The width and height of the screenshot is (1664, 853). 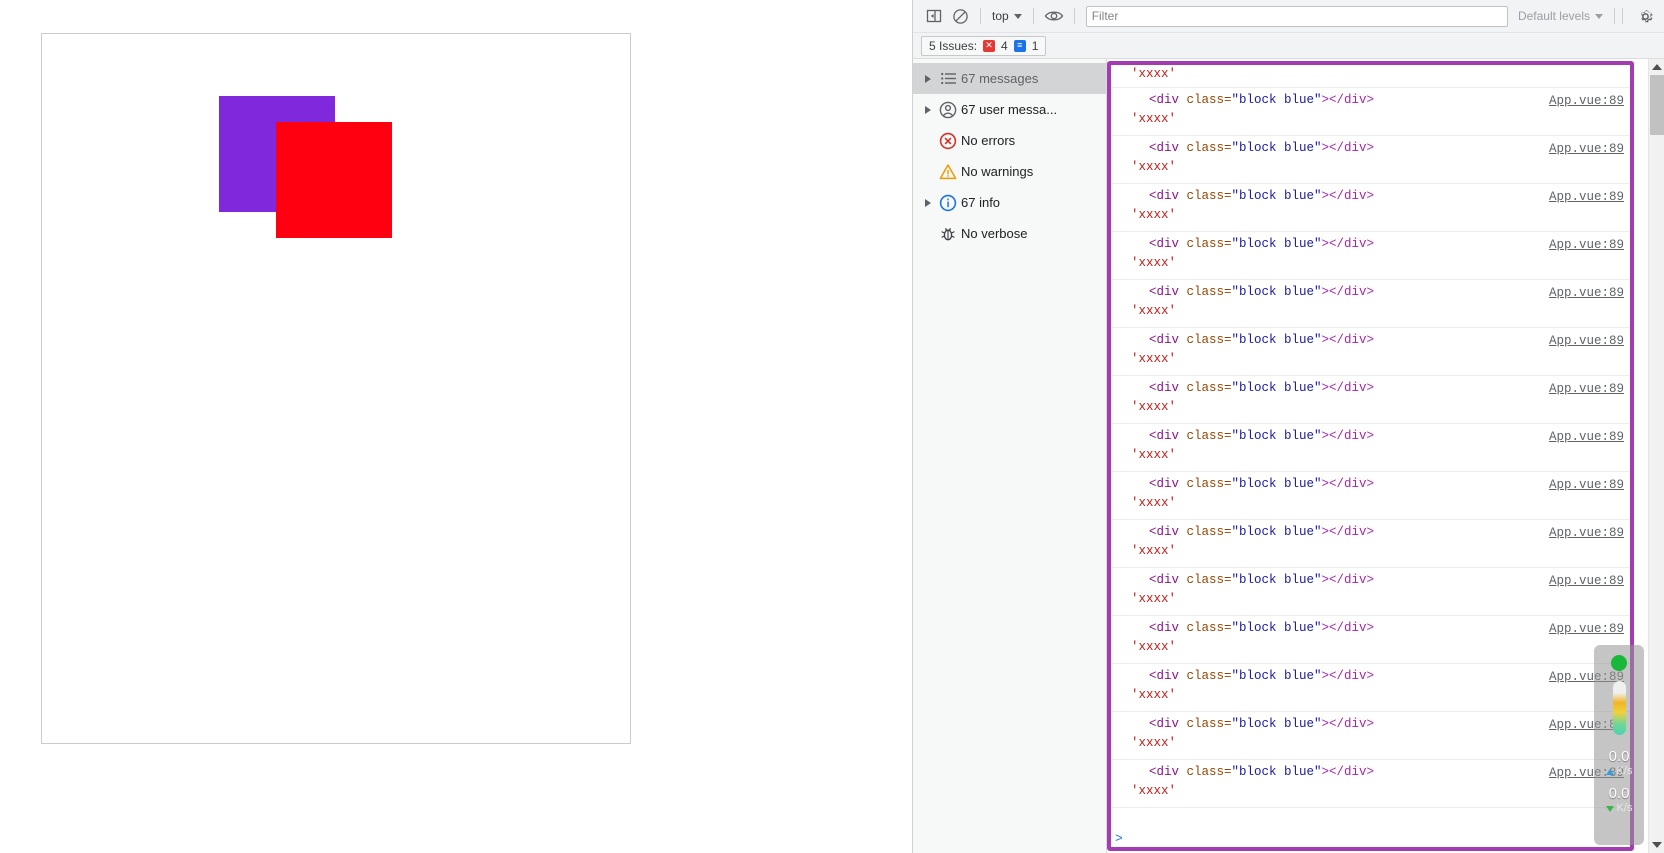 What do you see at coordinates (1657, 105) in the screenshot?
I see `scrollbar-thumb` at bounding box center [1657, 105].